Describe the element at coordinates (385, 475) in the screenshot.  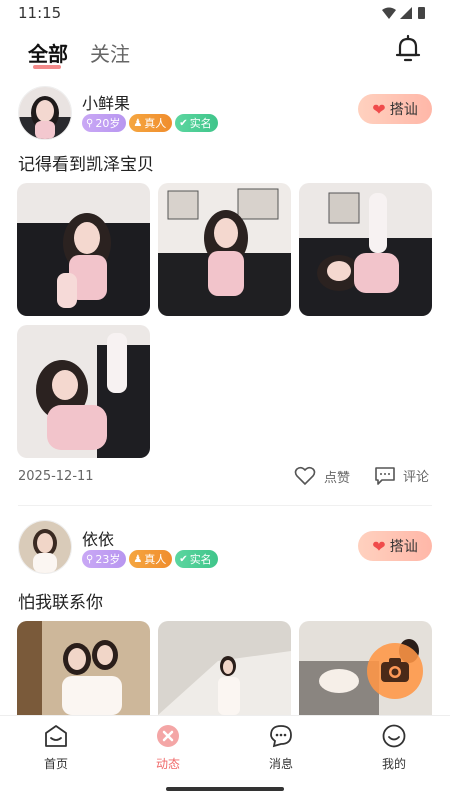
I see `comment-icon` at that location.